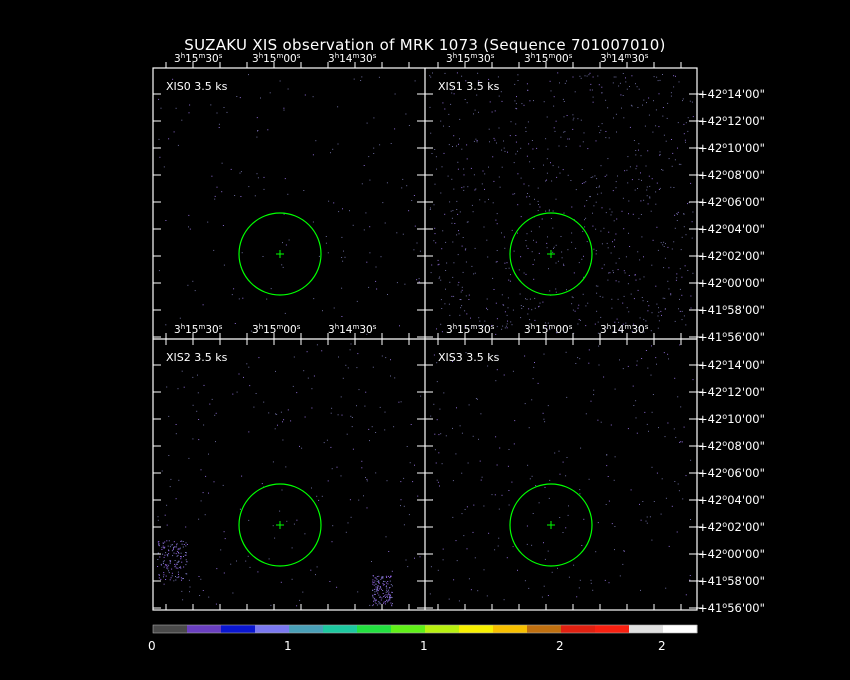 This screenshot has height=680, width=850. I want to click on colorbar-tick-label: 0, so click(152, 646).